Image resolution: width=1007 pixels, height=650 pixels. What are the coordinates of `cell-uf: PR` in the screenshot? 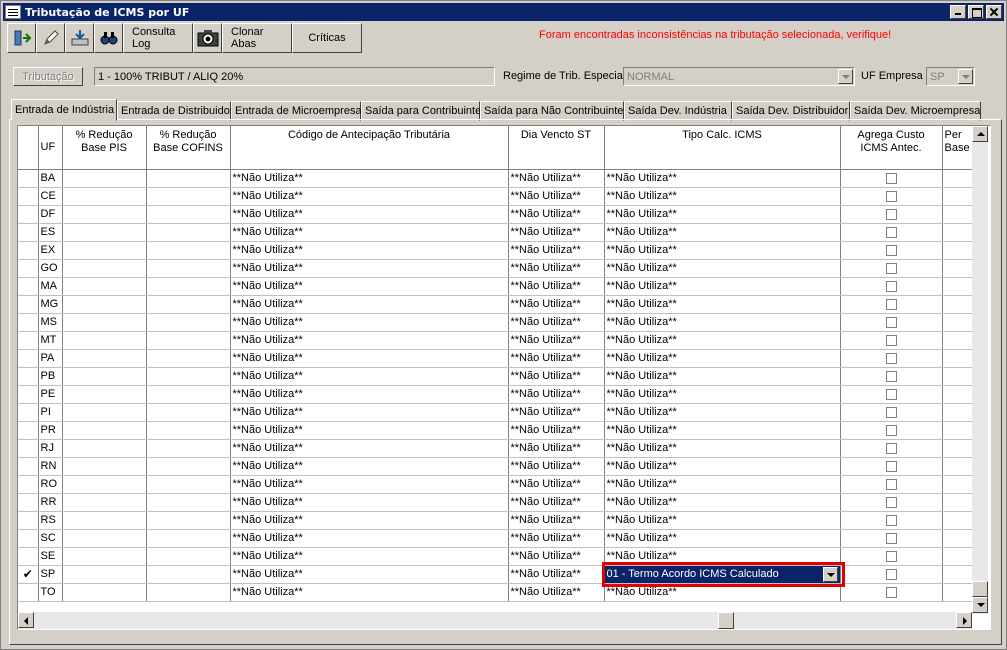 It's located at (50, 430).